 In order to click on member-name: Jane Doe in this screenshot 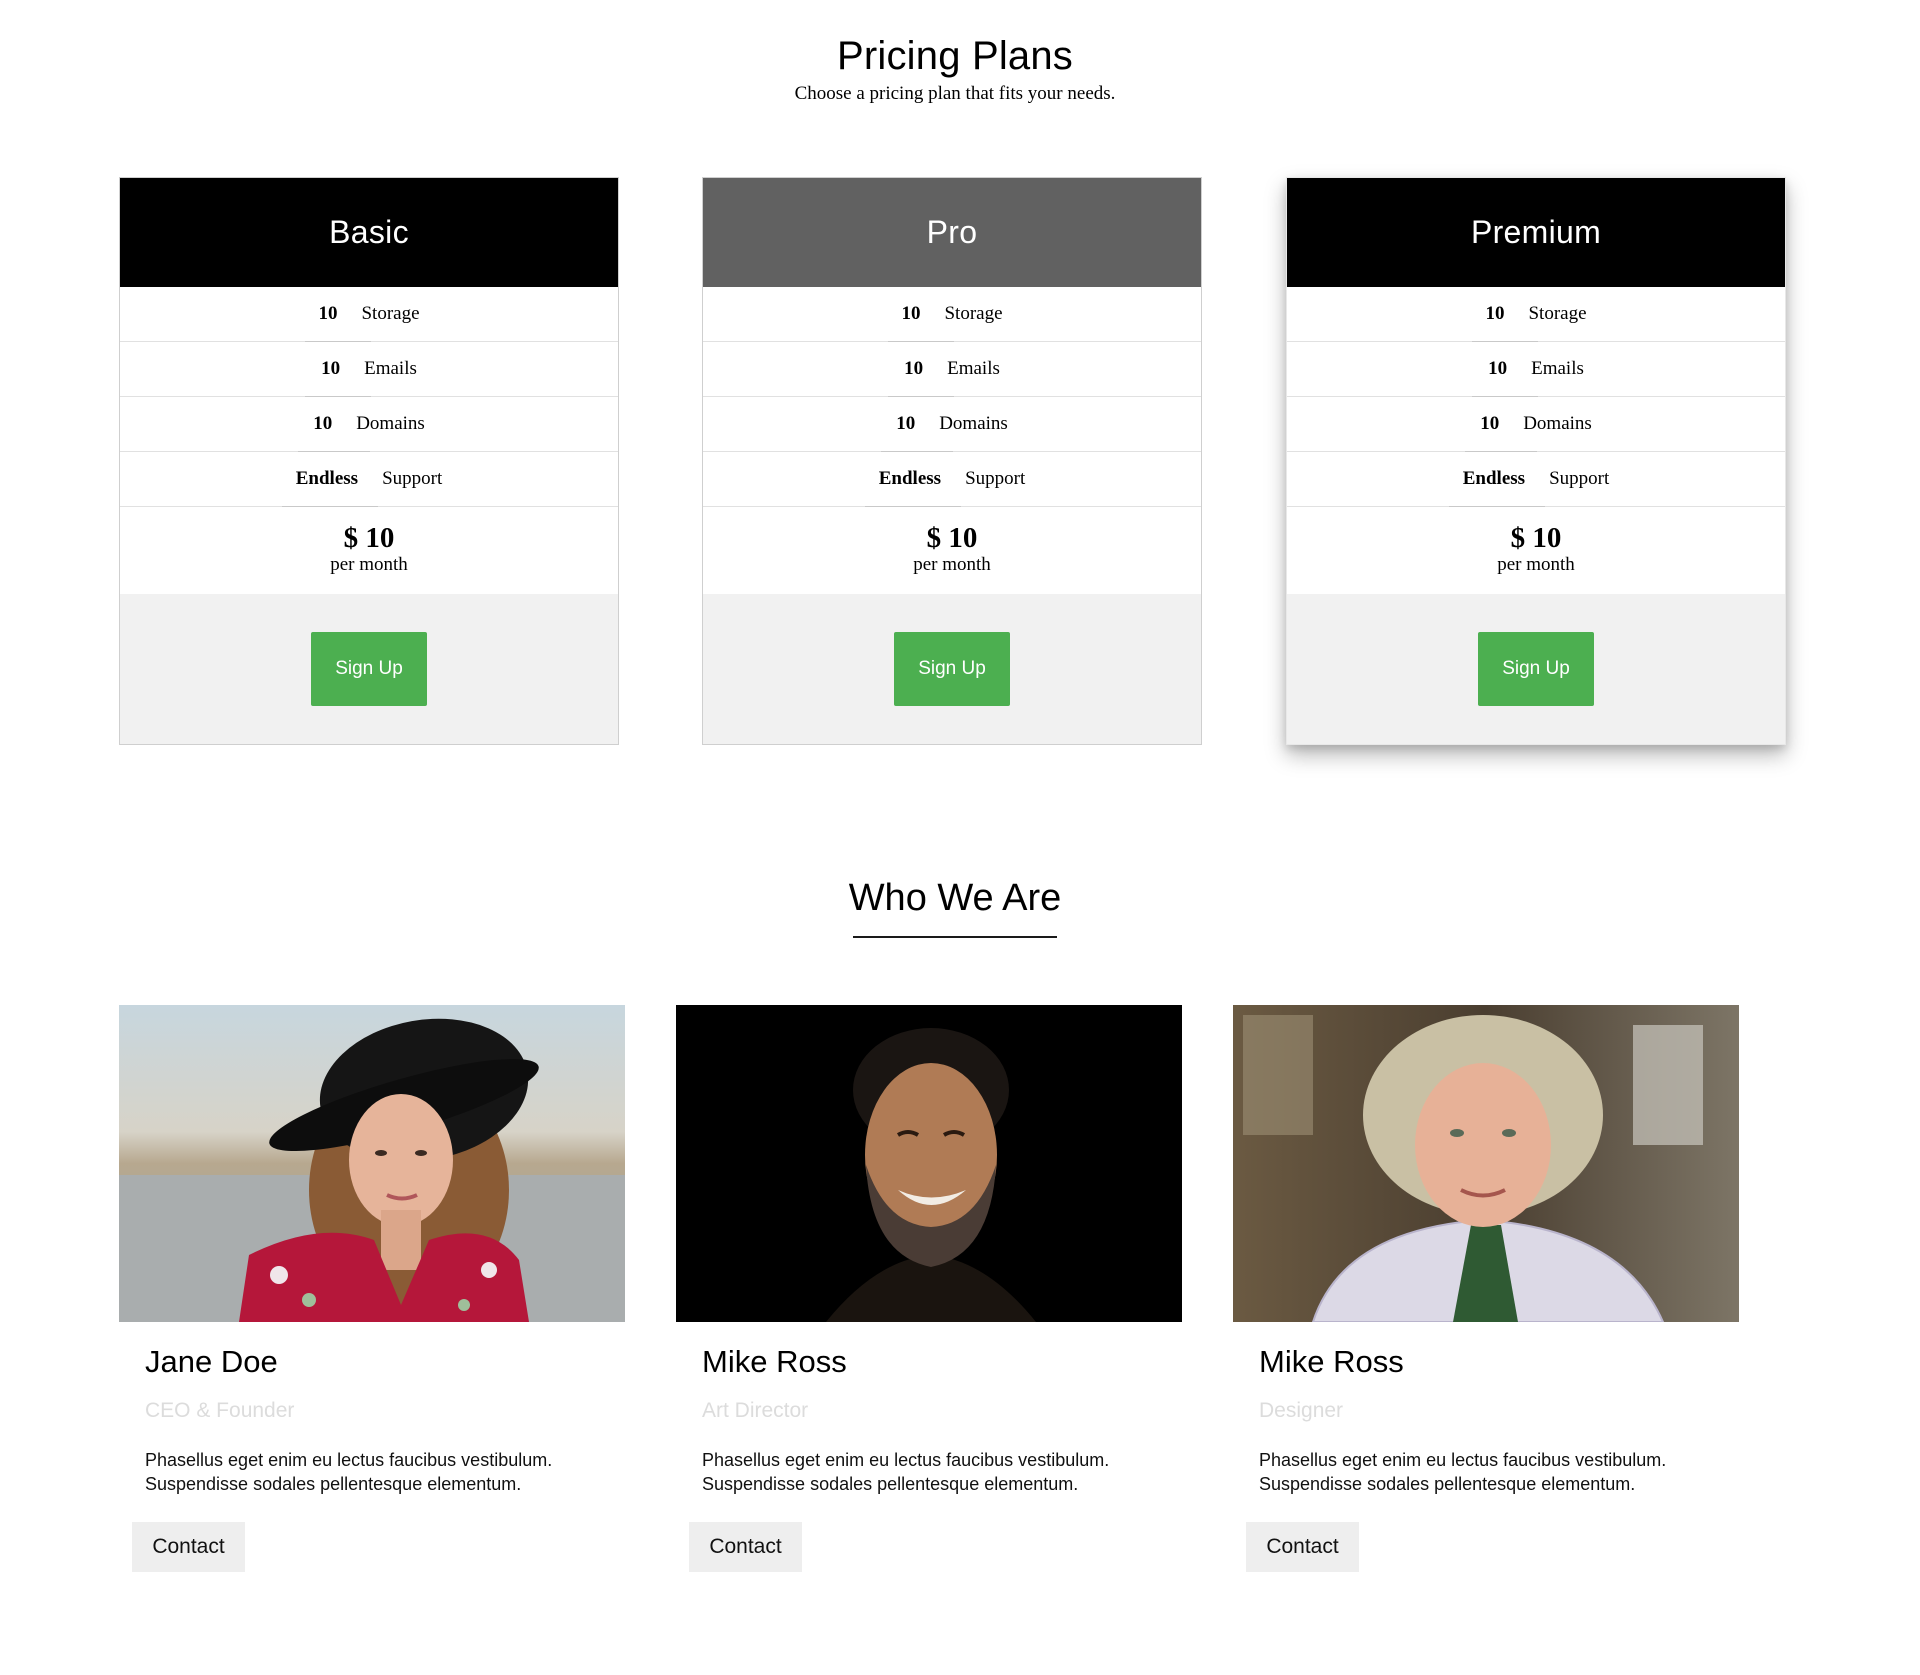, I will do `click(211, 1361)`.